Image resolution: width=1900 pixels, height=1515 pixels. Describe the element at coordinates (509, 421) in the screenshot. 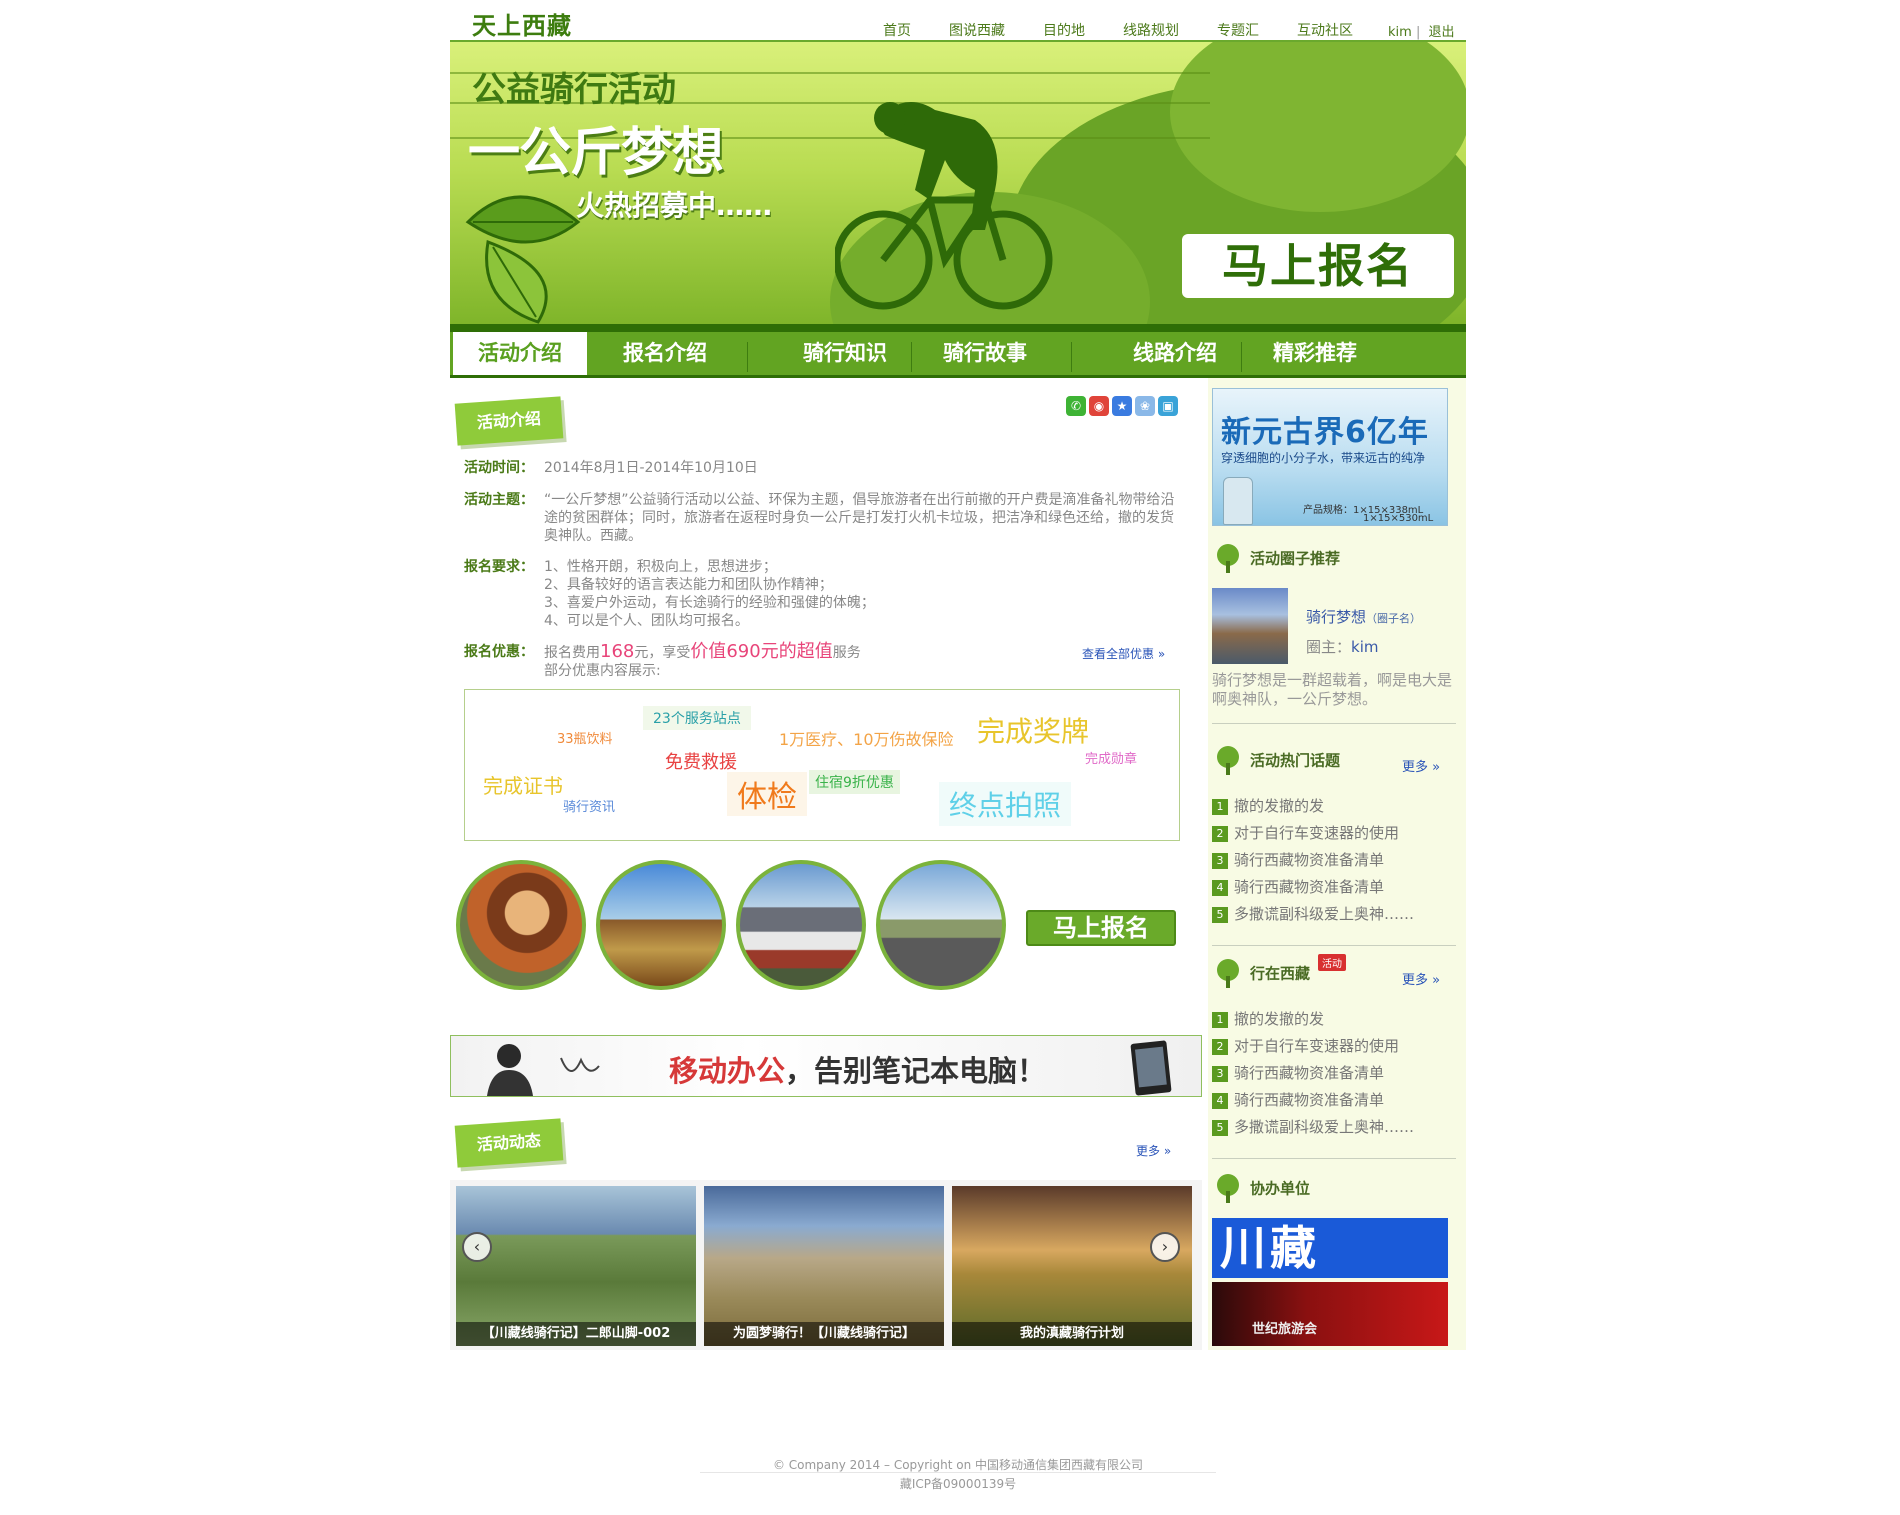

I see `intro-section-title: 活动介绍` at that location.